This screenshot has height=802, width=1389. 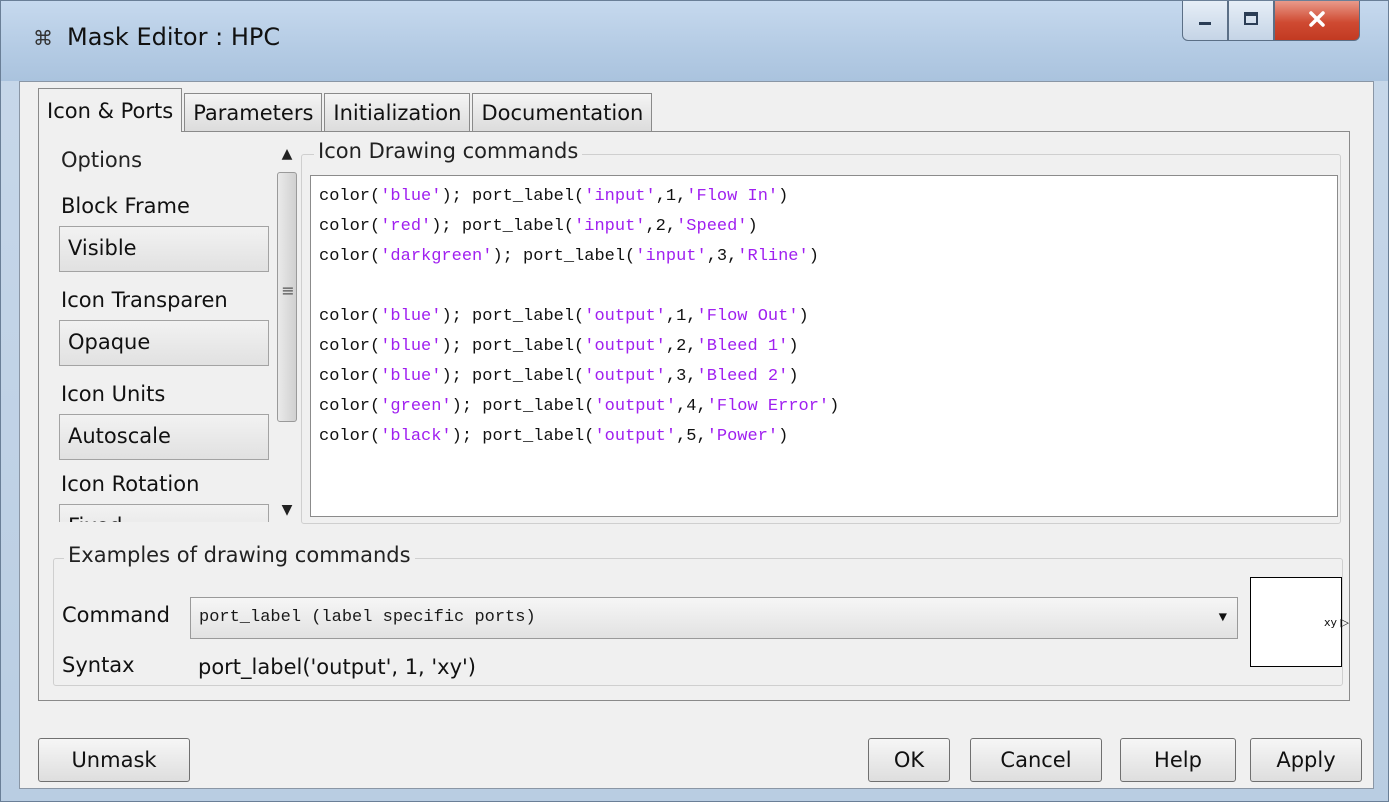 I want to click on close-button, so click(x=1317, y=21).